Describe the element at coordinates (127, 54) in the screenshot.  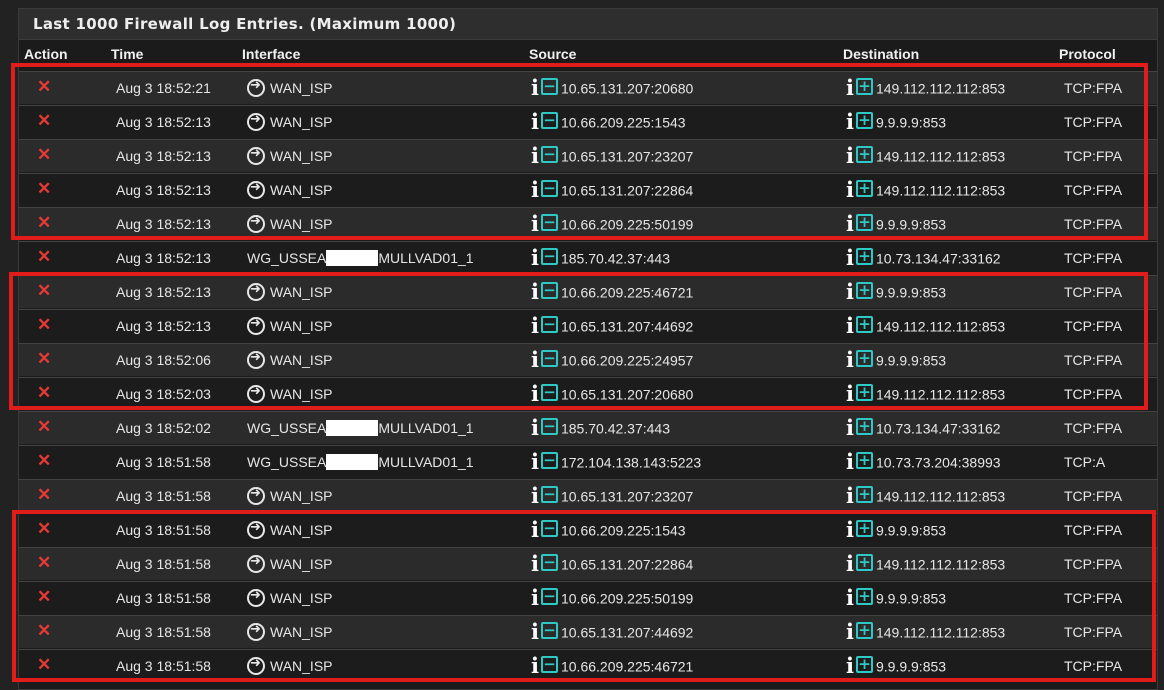
I see `column-header-time: Time` at that location.